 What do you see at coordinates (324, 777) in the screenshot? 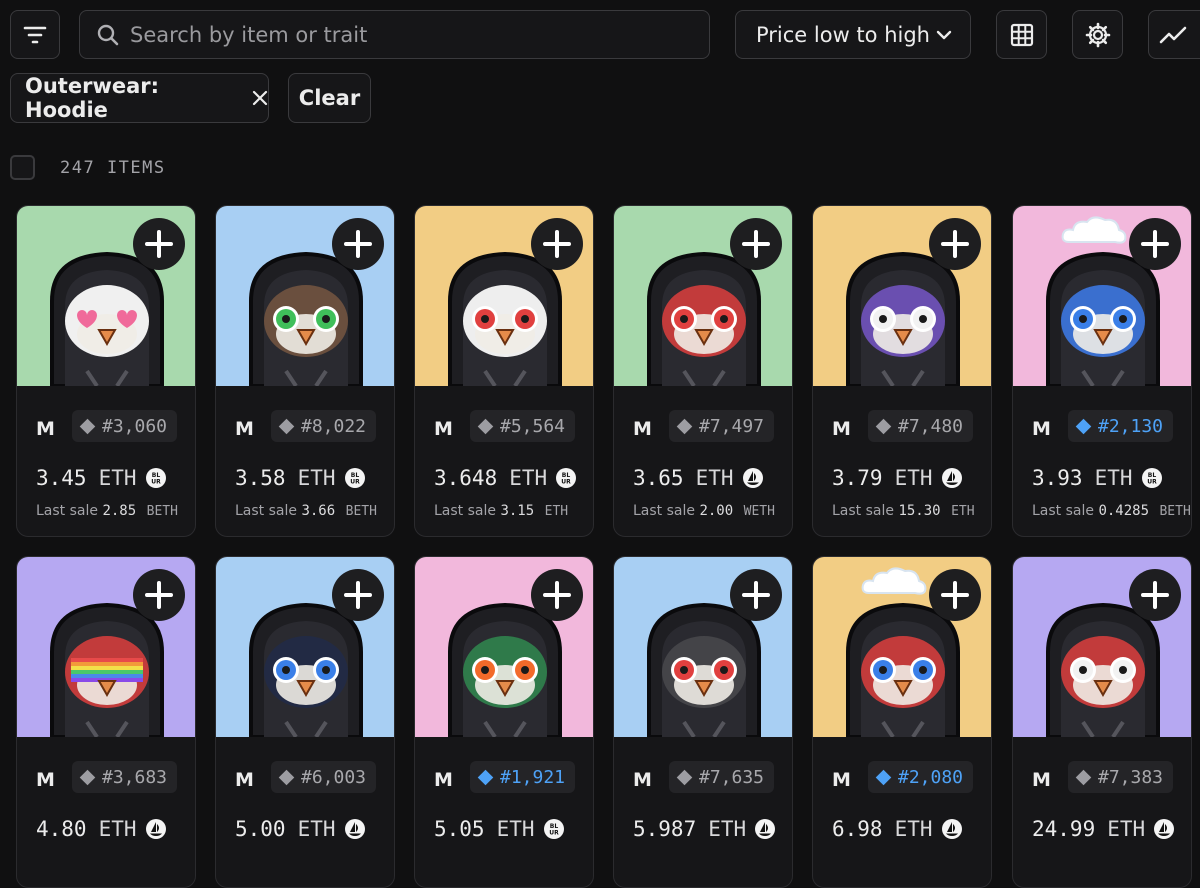
I see `token-id-badge: #6,003` at bounding box center [324, 777].